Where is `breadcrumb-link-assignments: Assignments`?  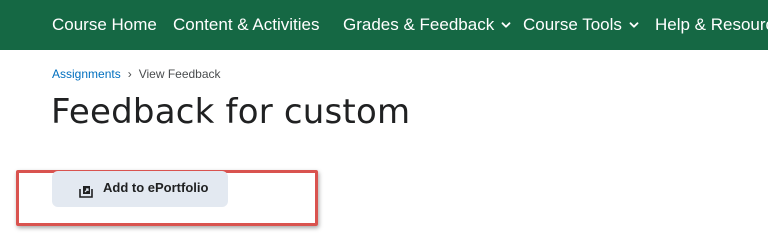 breadcrumb-link-assignments: Assignments is located at coordinates (86, 74).